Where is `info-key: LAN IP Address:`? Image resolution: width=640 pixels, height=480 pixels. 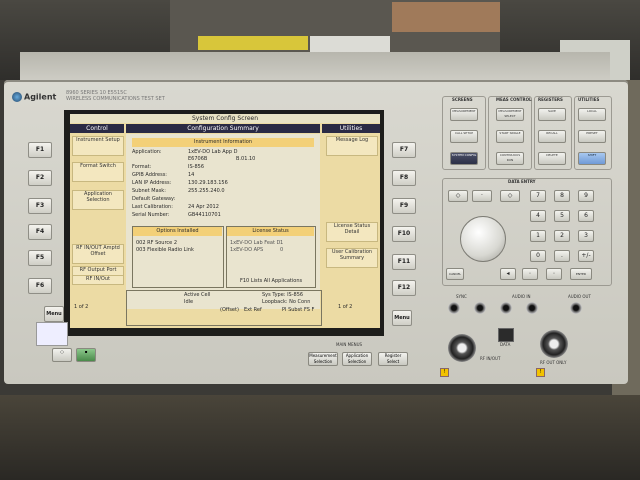 info-key: LAN IP Address: is located at coordinates (152, 183).